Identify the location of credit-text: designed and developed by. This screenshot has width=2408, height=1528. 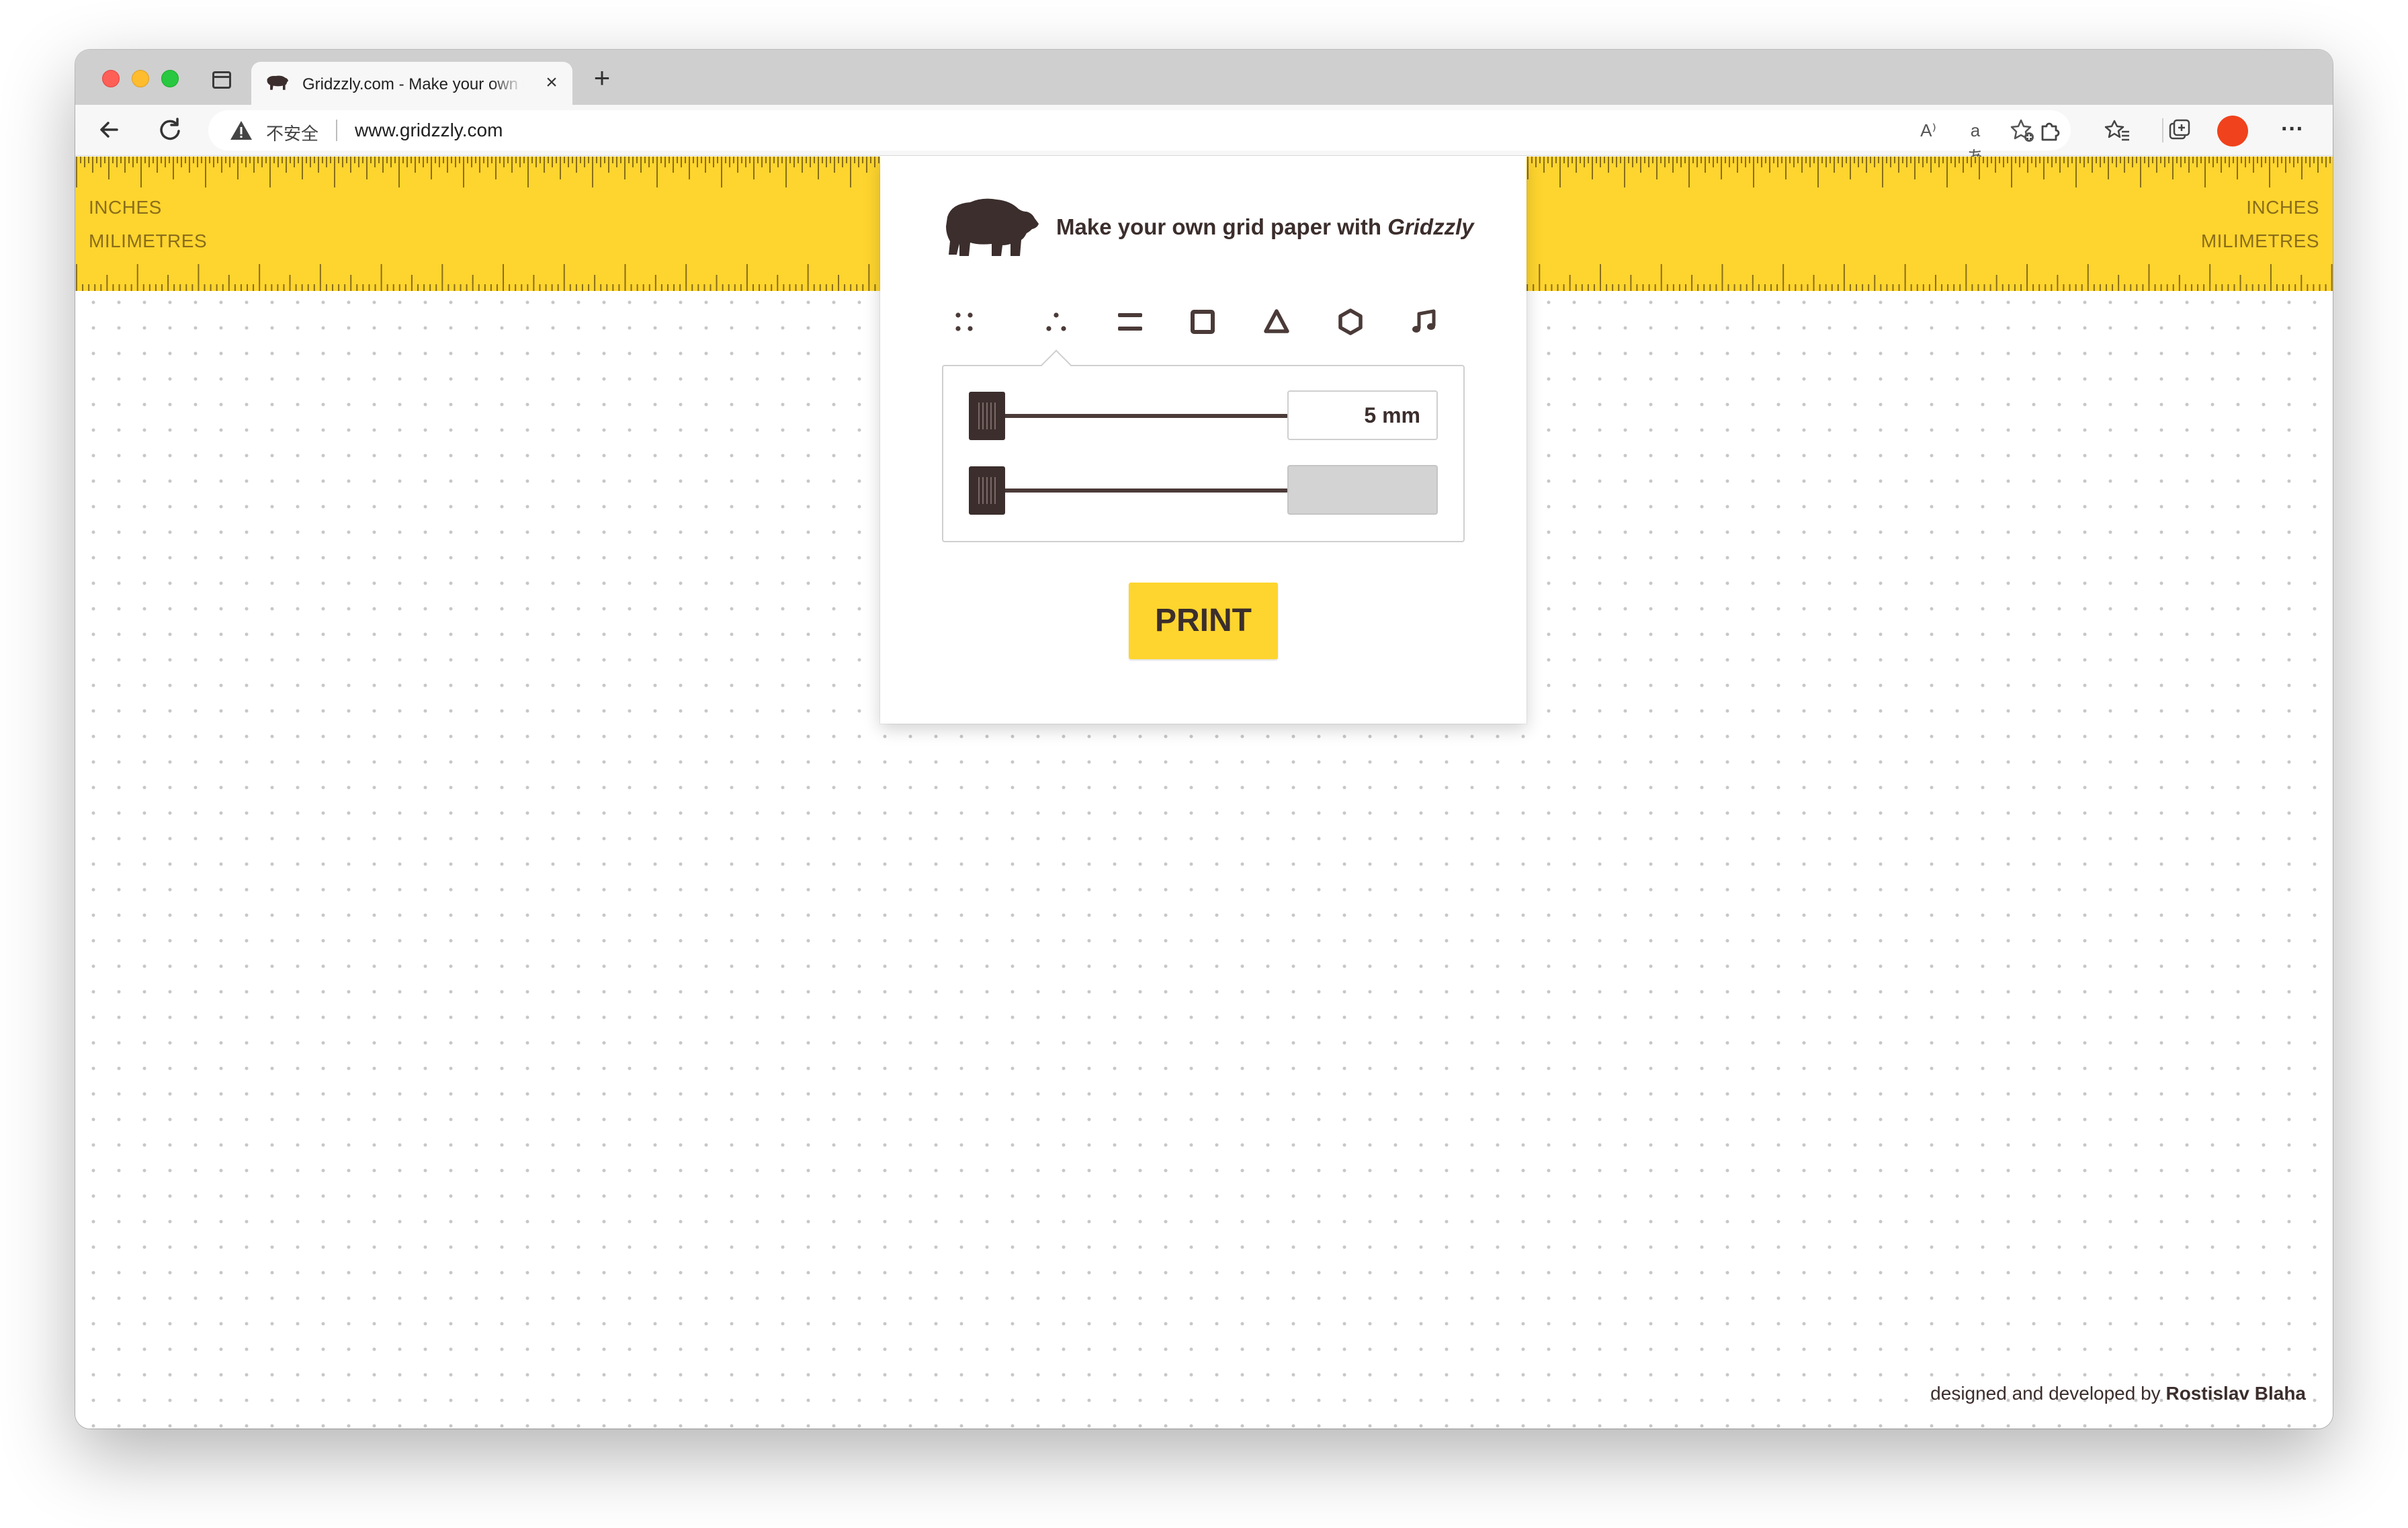
(2048, 1393).